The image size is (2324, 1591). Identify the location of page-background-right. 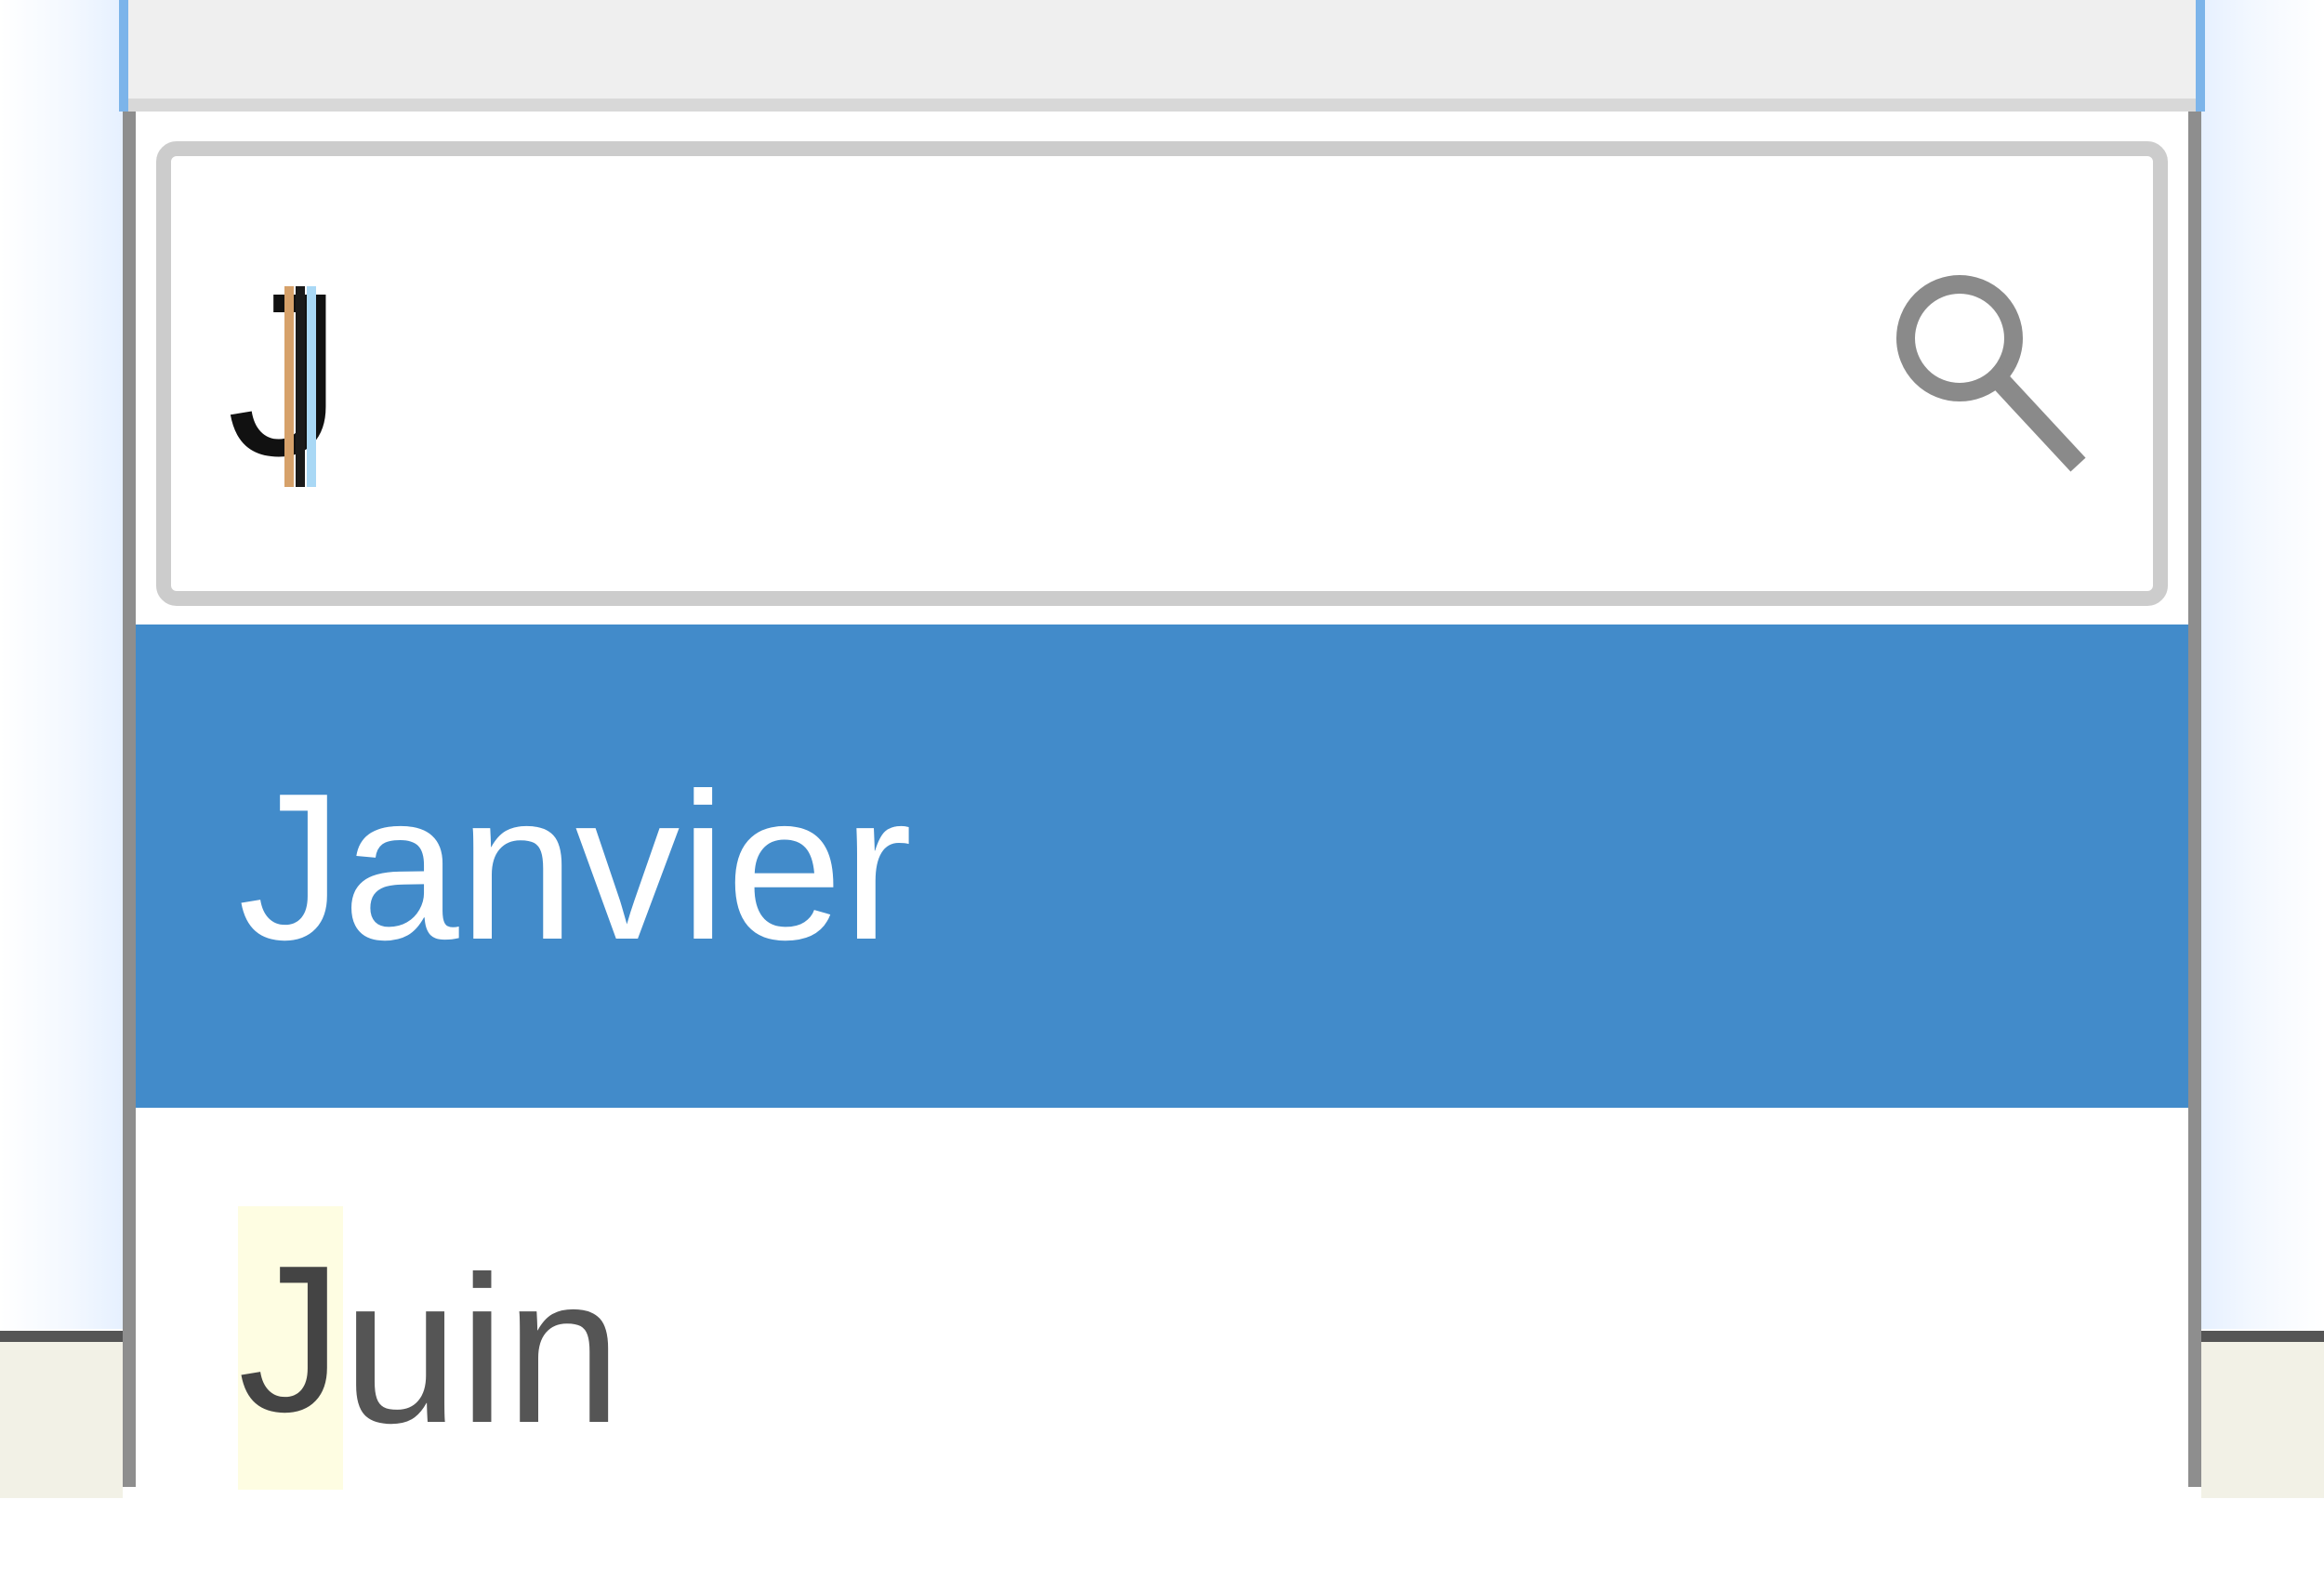
(2259, 664).